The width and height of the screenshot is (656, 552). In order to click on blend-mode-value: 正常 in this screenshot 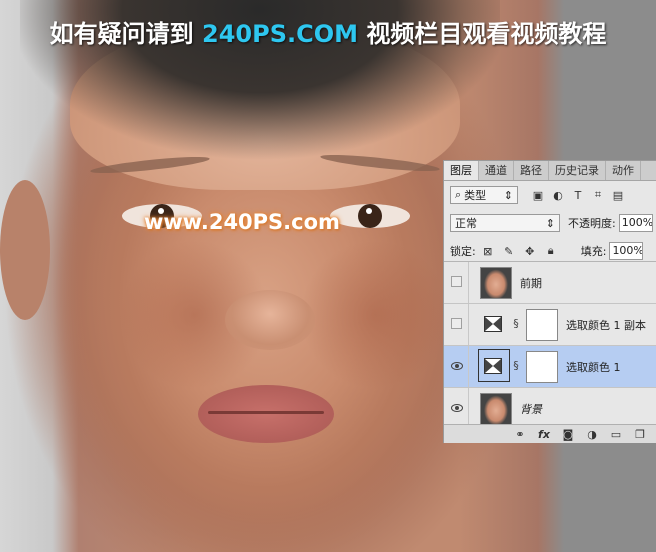, I will do `click(466, 223)`.